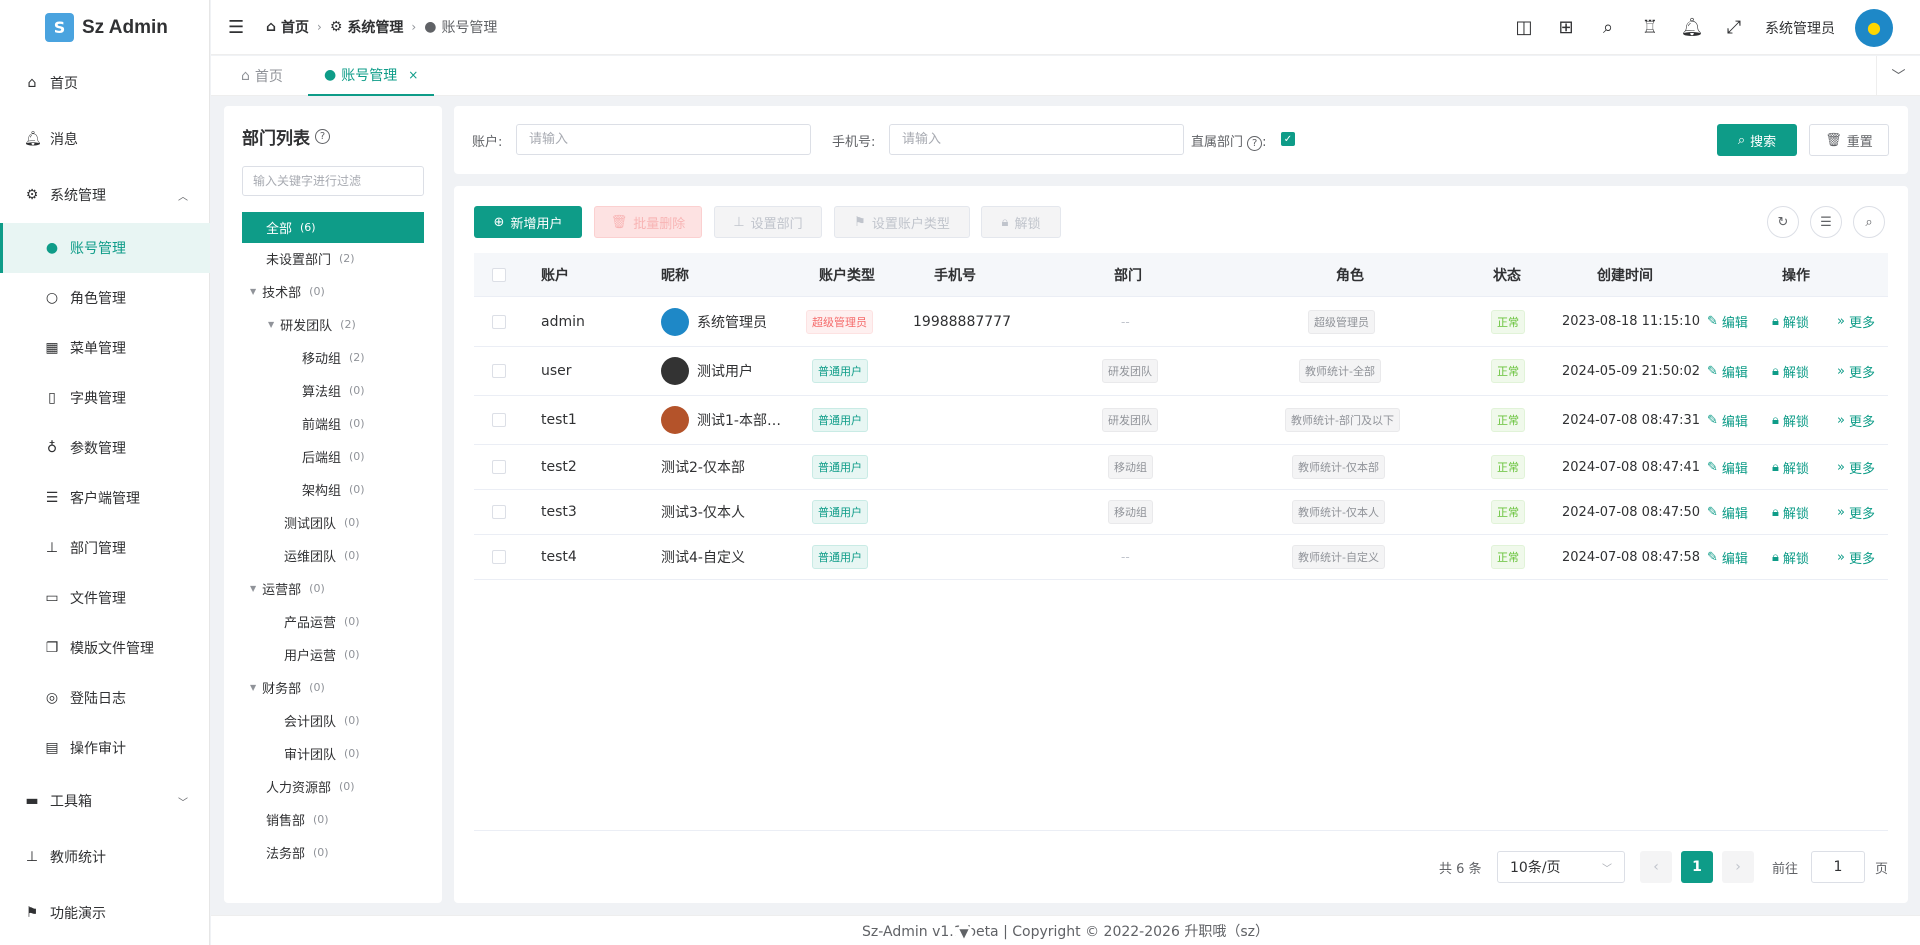 This screenshot has height=945, width=1920. I want to click on search-button: ⌕ 搜索, so click(1757, 140).